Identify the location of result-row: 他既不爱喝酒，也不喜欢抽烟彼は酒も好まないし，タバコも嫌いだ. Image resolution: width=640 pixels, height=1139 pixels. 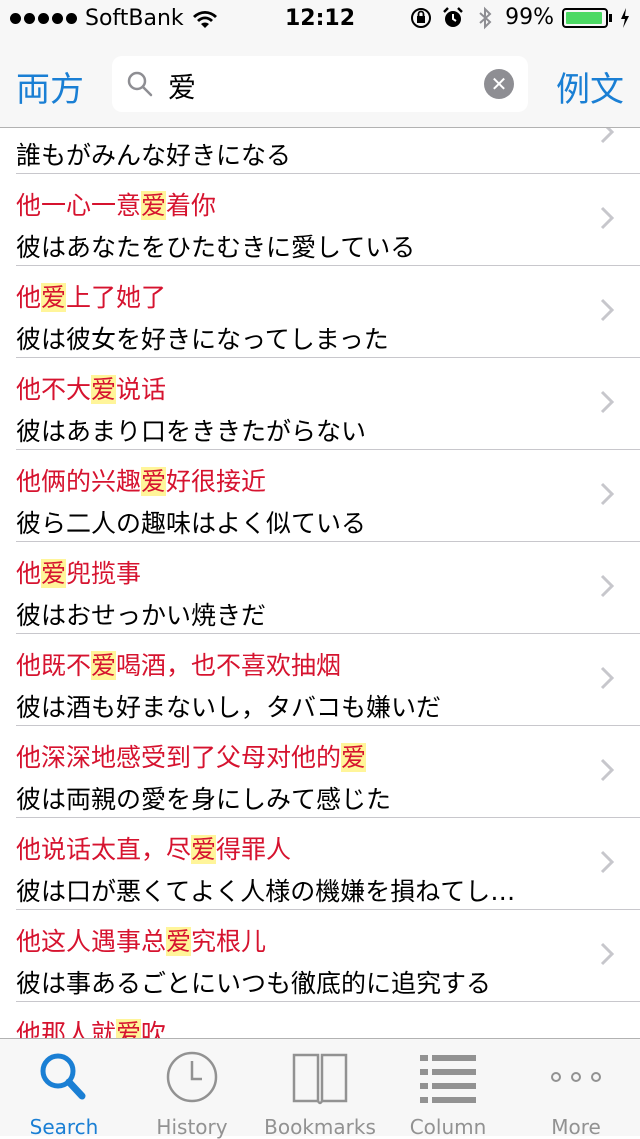
(328, 680).